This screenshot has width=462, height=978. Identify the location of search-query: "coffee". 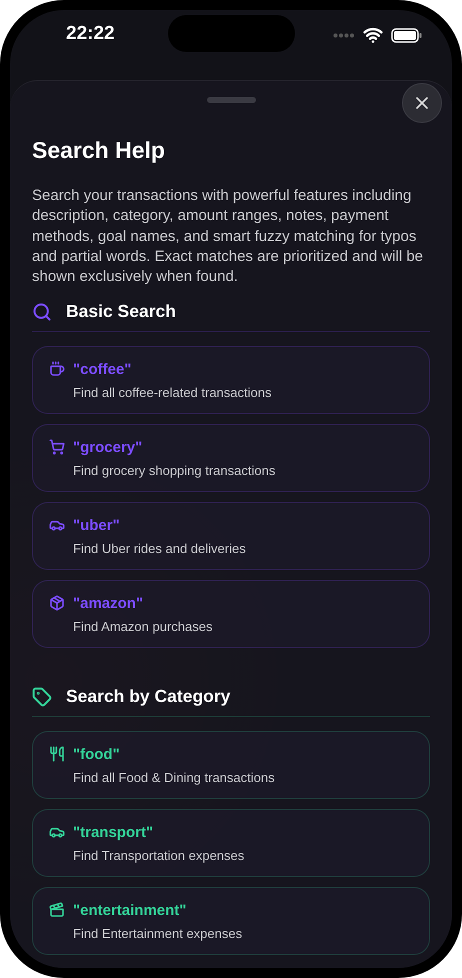
(102, 369).